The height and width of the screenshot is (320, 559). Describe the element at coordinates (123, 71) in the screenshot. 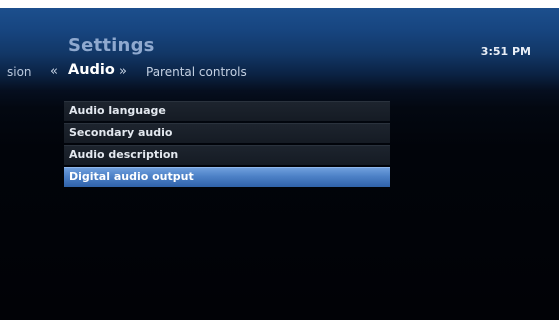

I see `chevron-right-icon: »` at that location.